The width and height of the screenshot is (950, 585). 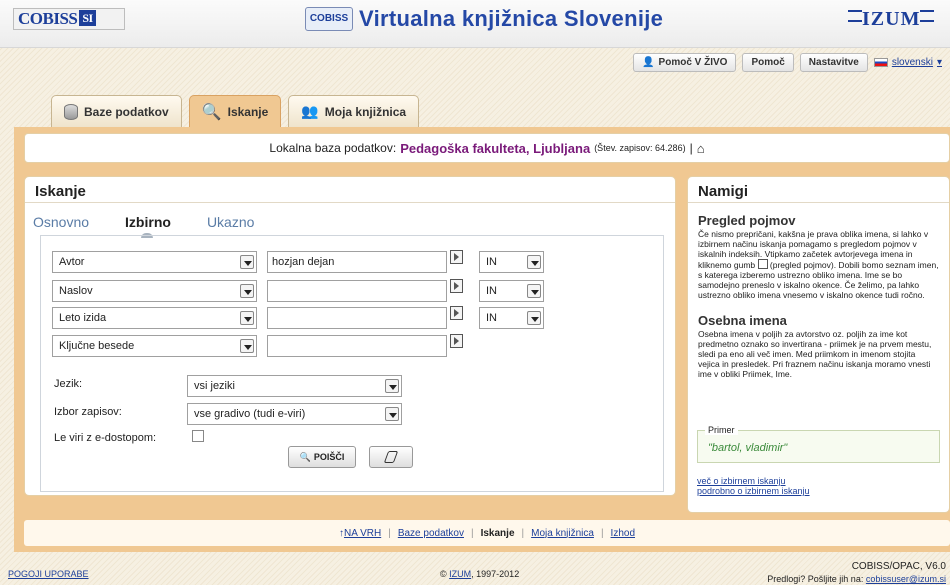 I want to click on copyright-years: , 1997-2012, so click(x=495, y=574).